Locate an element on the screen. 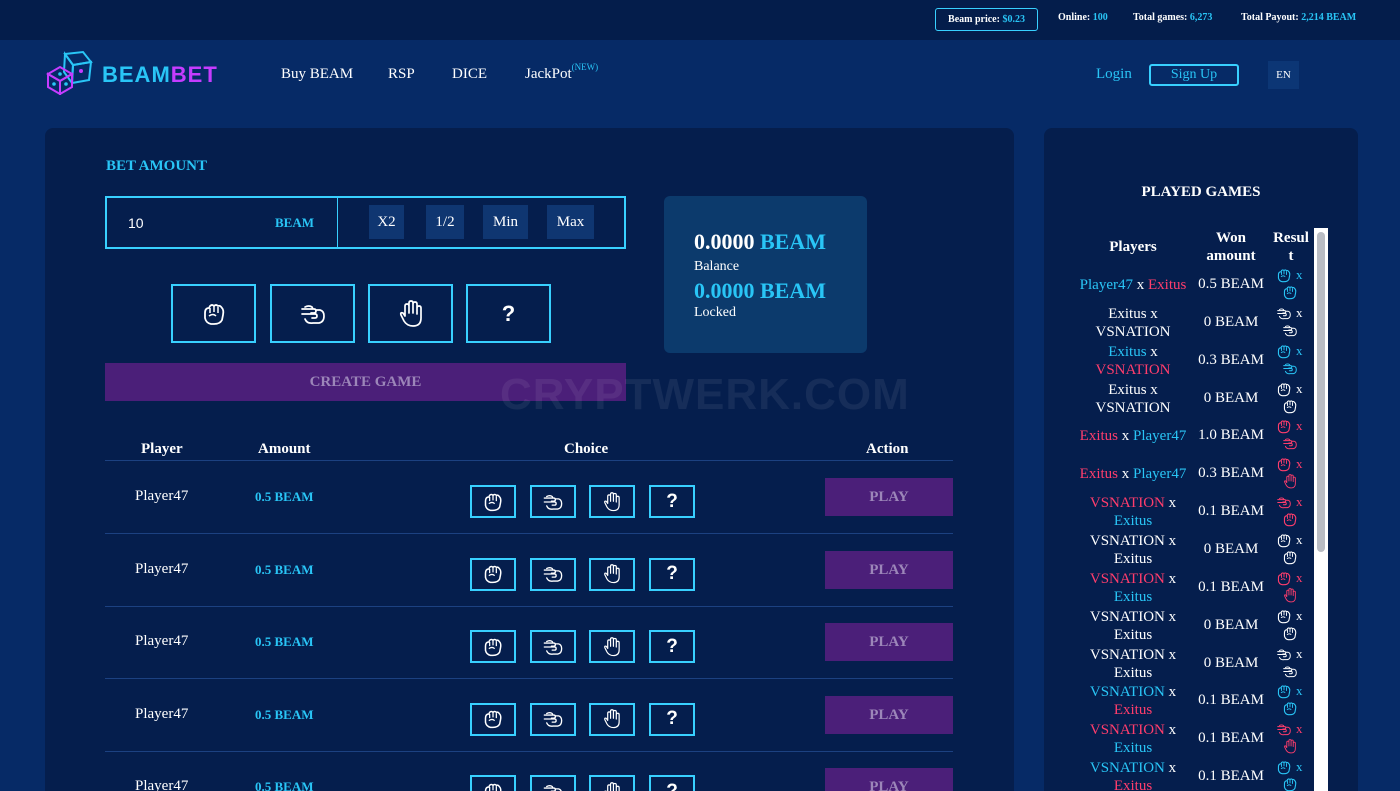 The image size is (1400, 791). total-payout-value: 2,214 BEAM is located at coordinates (1329, 17).